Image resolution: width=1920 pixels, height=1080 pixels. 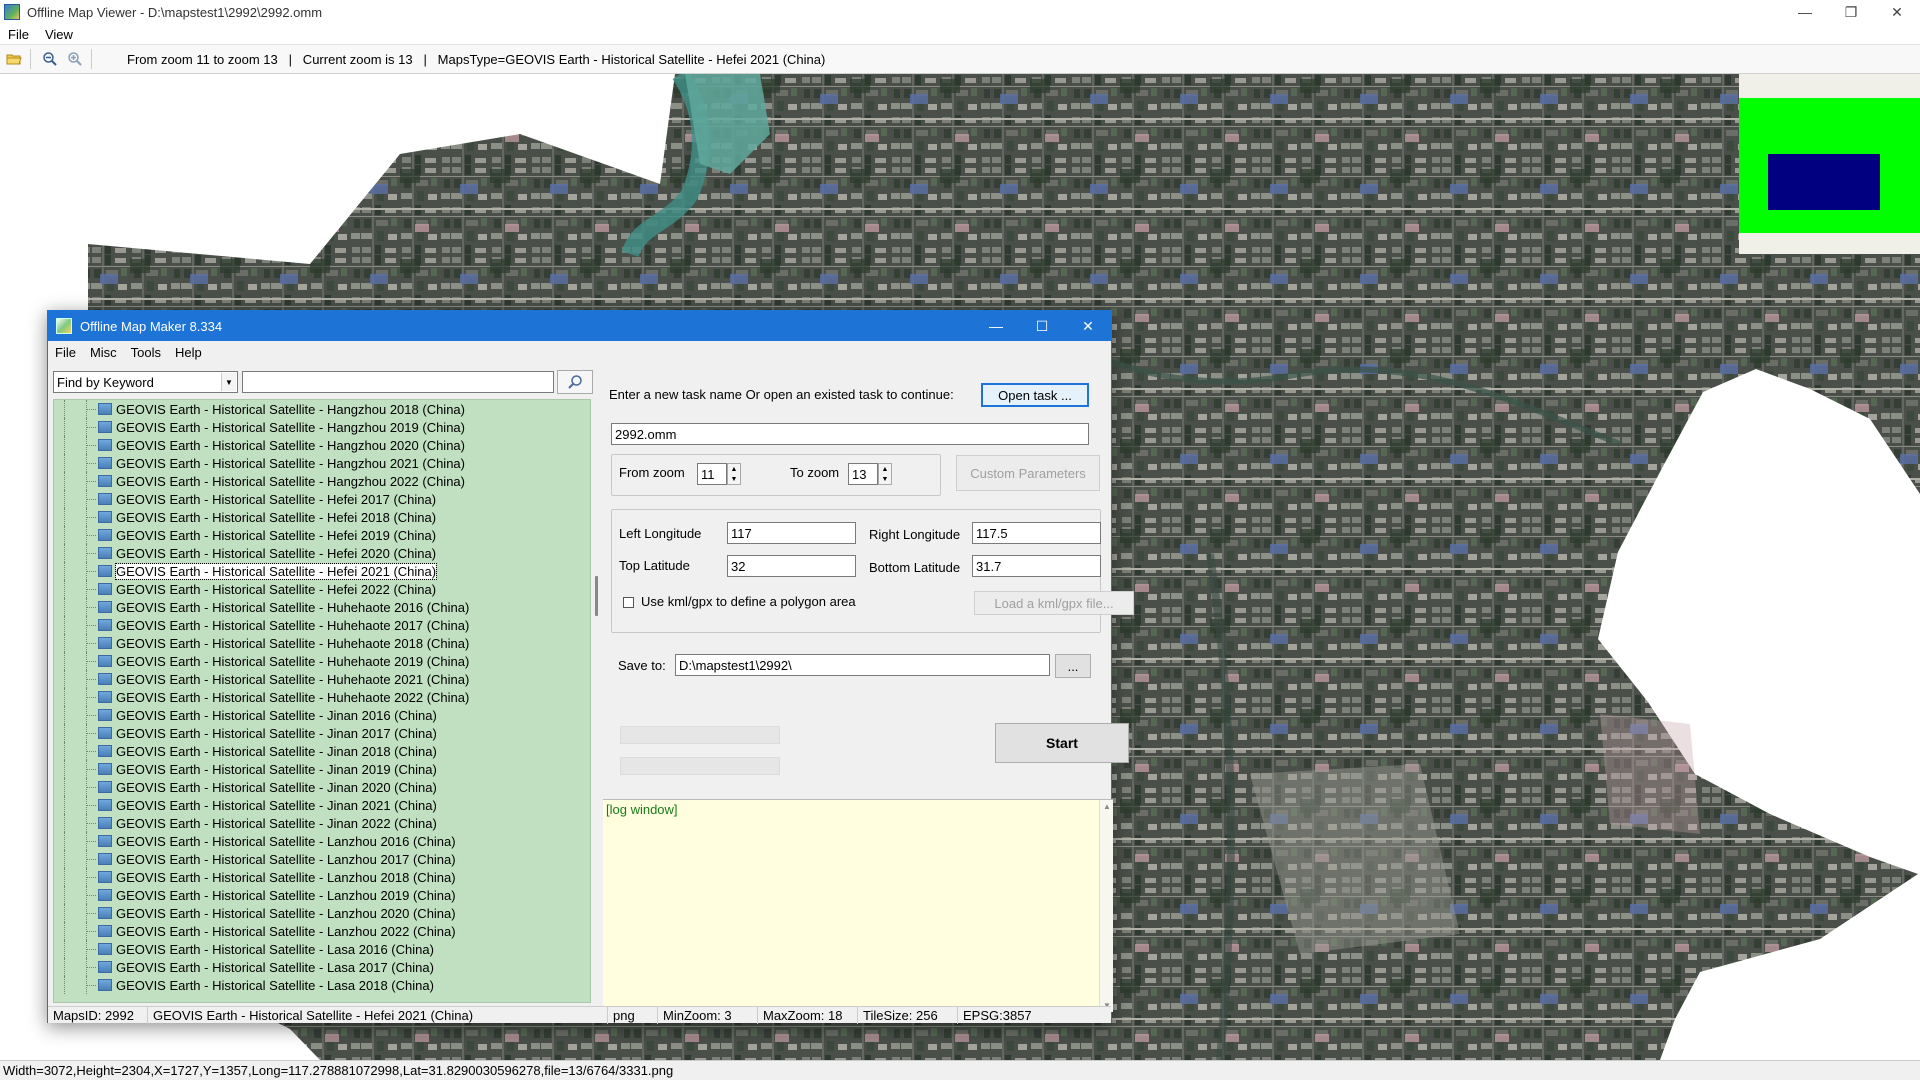 What do you see at coordinates (862, 665) in the screenshot?
I see `save-path-input: D:\mapstest1\2992\` at bounding box center [862, 665].